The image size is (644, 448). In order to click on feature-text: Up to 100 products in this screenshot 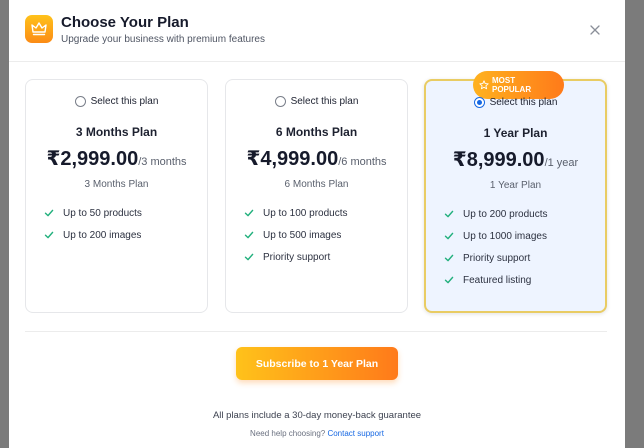, I will do `click(305, 213)`.